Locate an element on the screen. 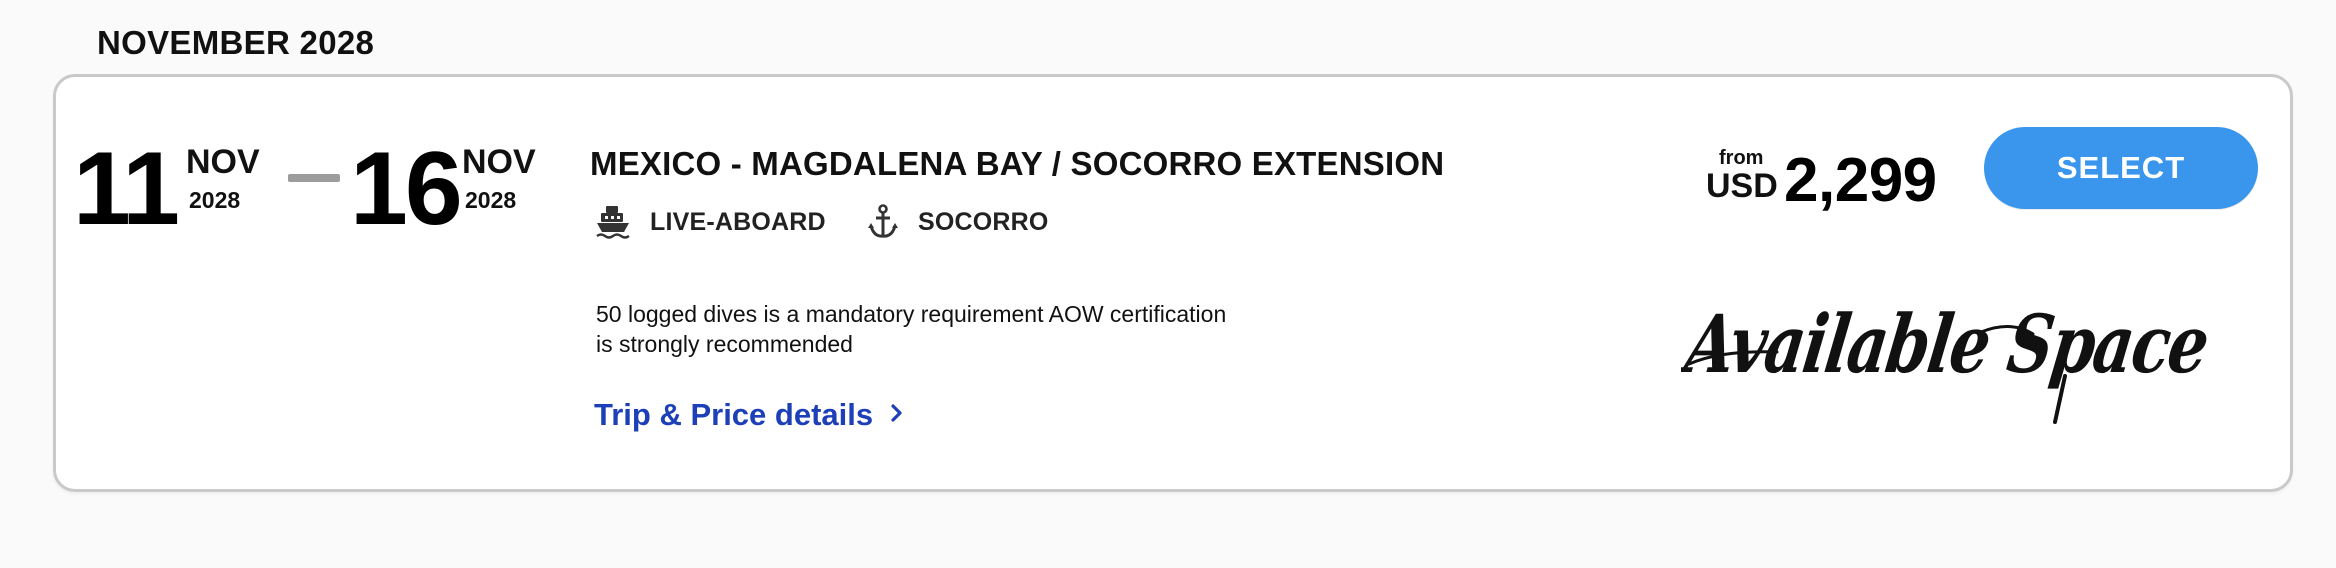 The width and height of the screenshot is (2336, 568). select-button: SELECT is located at coordinates (2121, 168).